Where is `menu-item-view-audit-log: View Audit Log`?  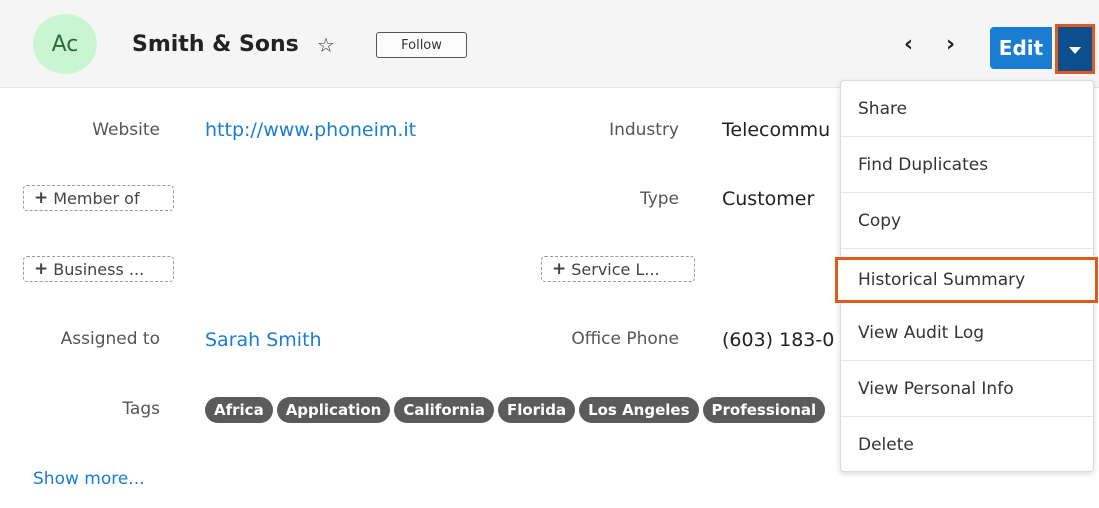
menu-item-view-audit-log: View Audit Log is located at coordinates (967, 333).